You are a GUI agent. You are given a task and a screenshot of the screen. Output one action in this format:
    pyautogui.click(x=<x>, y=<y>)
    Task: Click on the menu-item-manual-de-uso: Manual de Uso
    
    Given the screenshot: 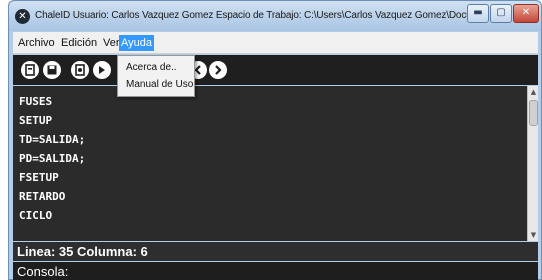 What is the action you would take?
    pyautogui.click(x=159, y=84)
    